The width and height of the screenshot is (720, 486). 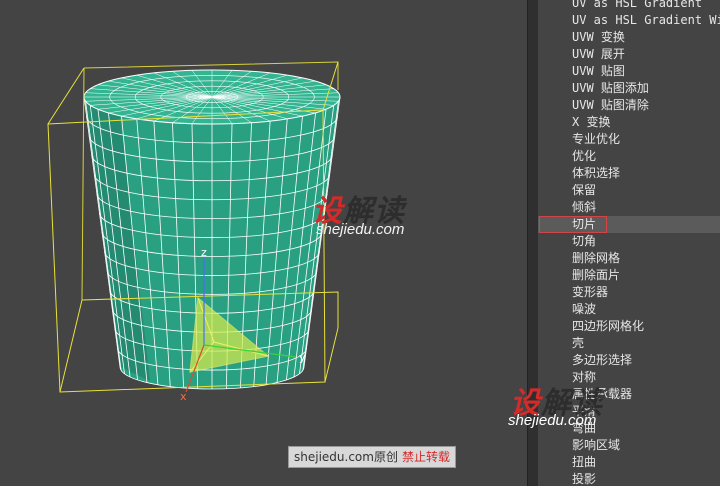 I want to click on modifier-item: UVW 贴图添加, so click(x=610, y=88).